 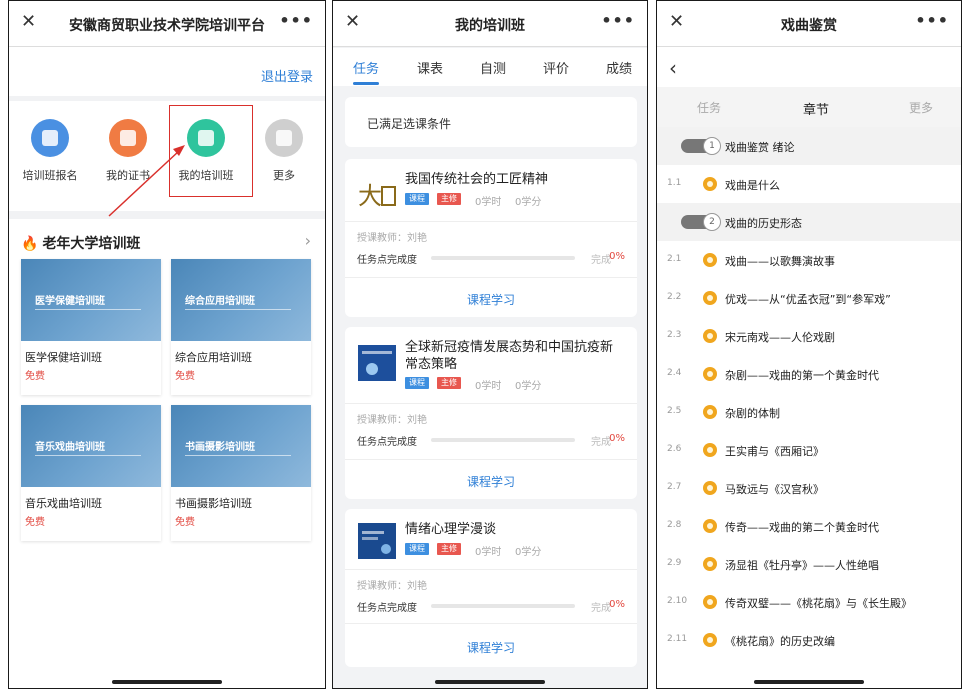 What do you see at coordinates (493, 67) in the screenshot?
I see `tab-self-test: 自测` at bounding box center [493, 67].